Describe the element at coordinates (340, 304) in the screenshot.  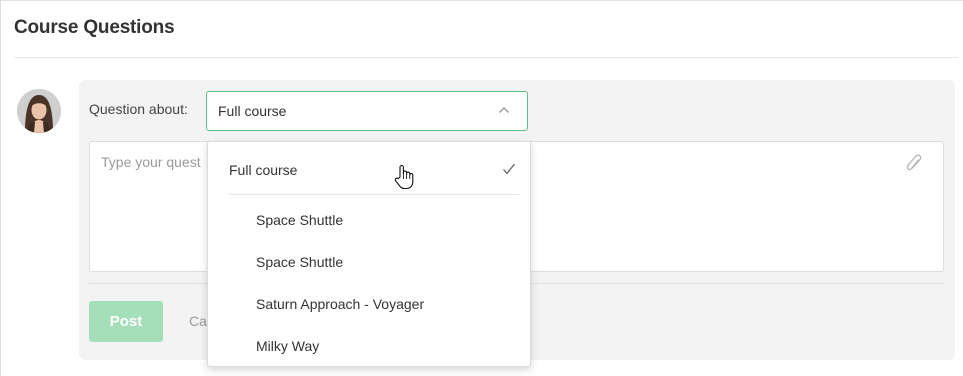
I see `dropdown-option-label: Saturn Approach - Voyager` at that location.